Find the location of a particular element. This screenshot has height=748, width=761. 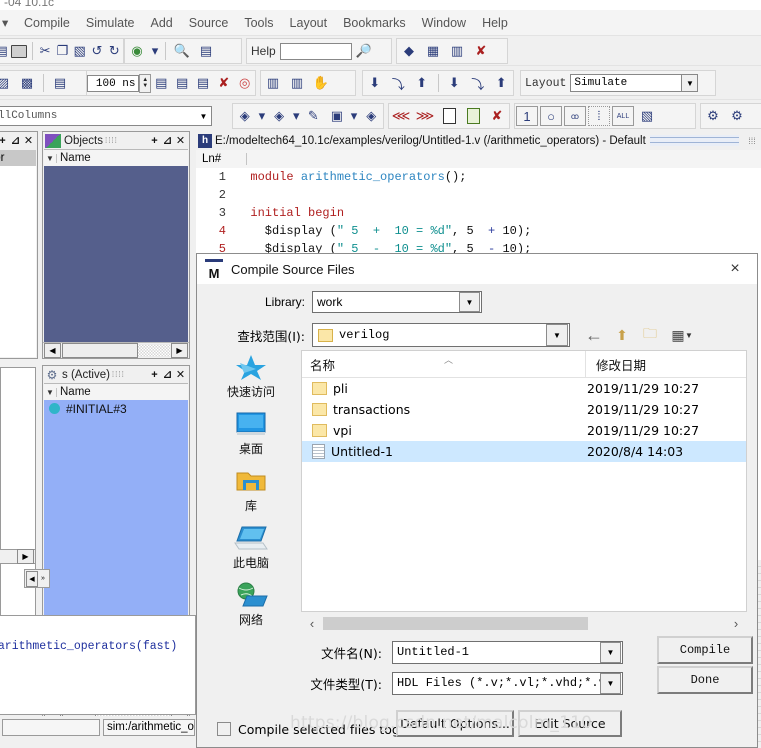

menu-item-clipped: ▾ is located at coordinates (8, 22).